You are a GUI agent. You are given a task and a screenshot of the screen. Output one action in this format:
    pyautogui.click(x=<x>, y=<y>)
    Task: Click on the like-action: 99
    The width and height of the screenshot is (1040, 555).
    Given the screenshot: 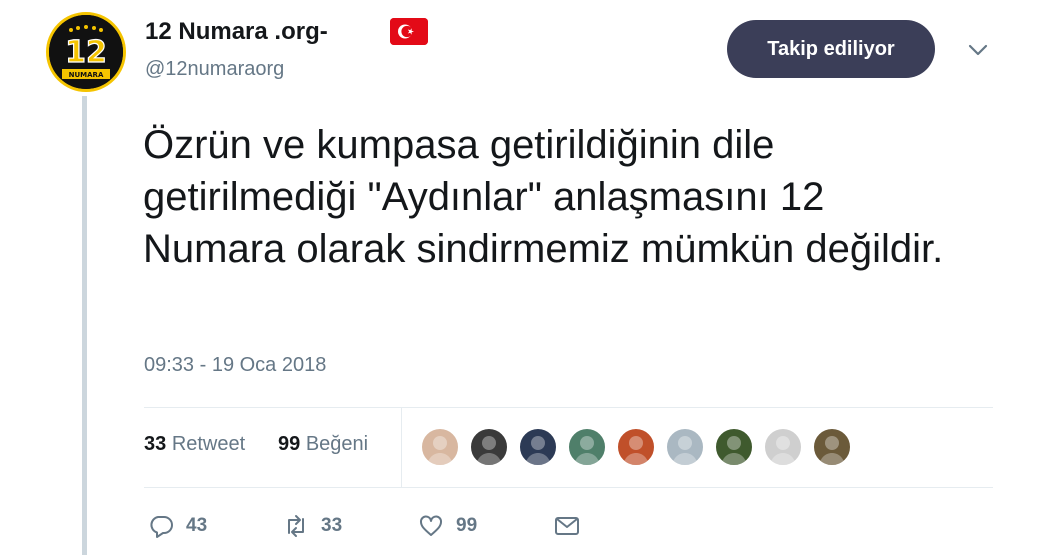 What is the action you would take?
    pyautogui.click(x=447, y=526)
    